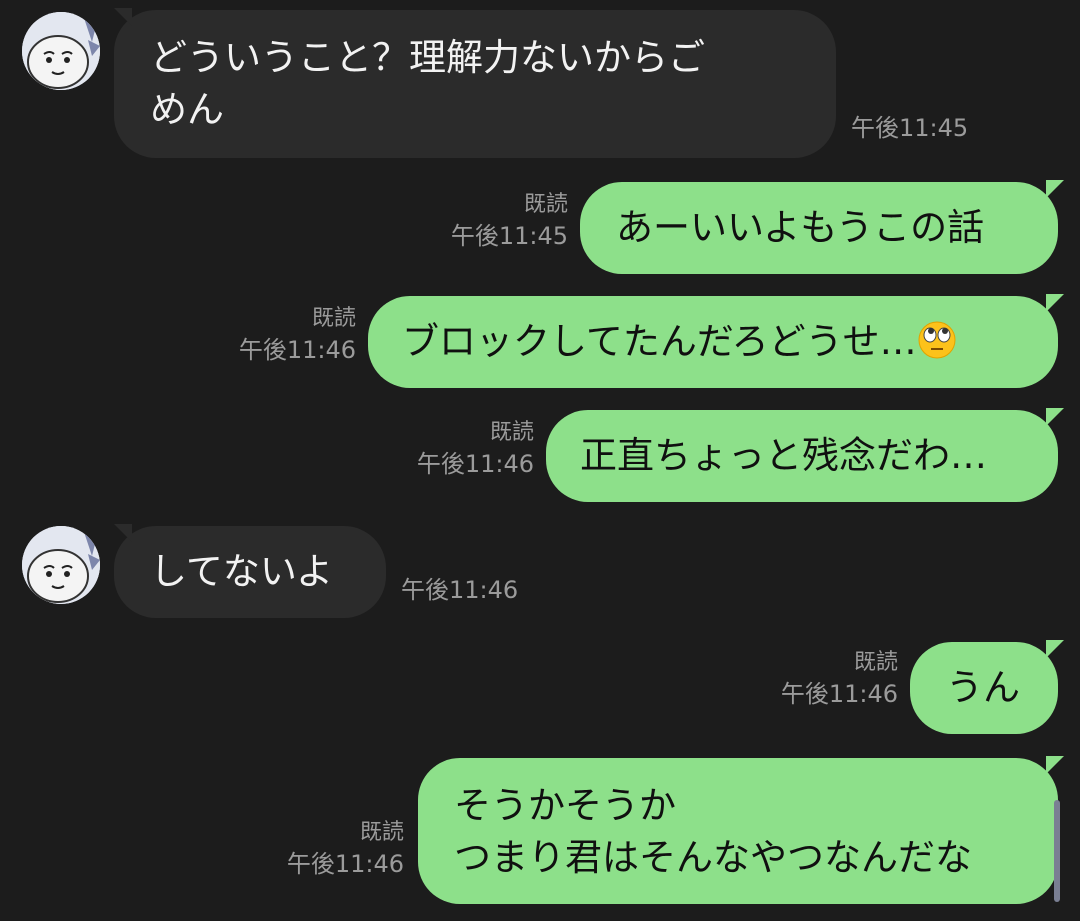  What do you see at coordinates (1057, 851) in the screenshot?
I see `scrollbar` at bounding box center [1057, 851].